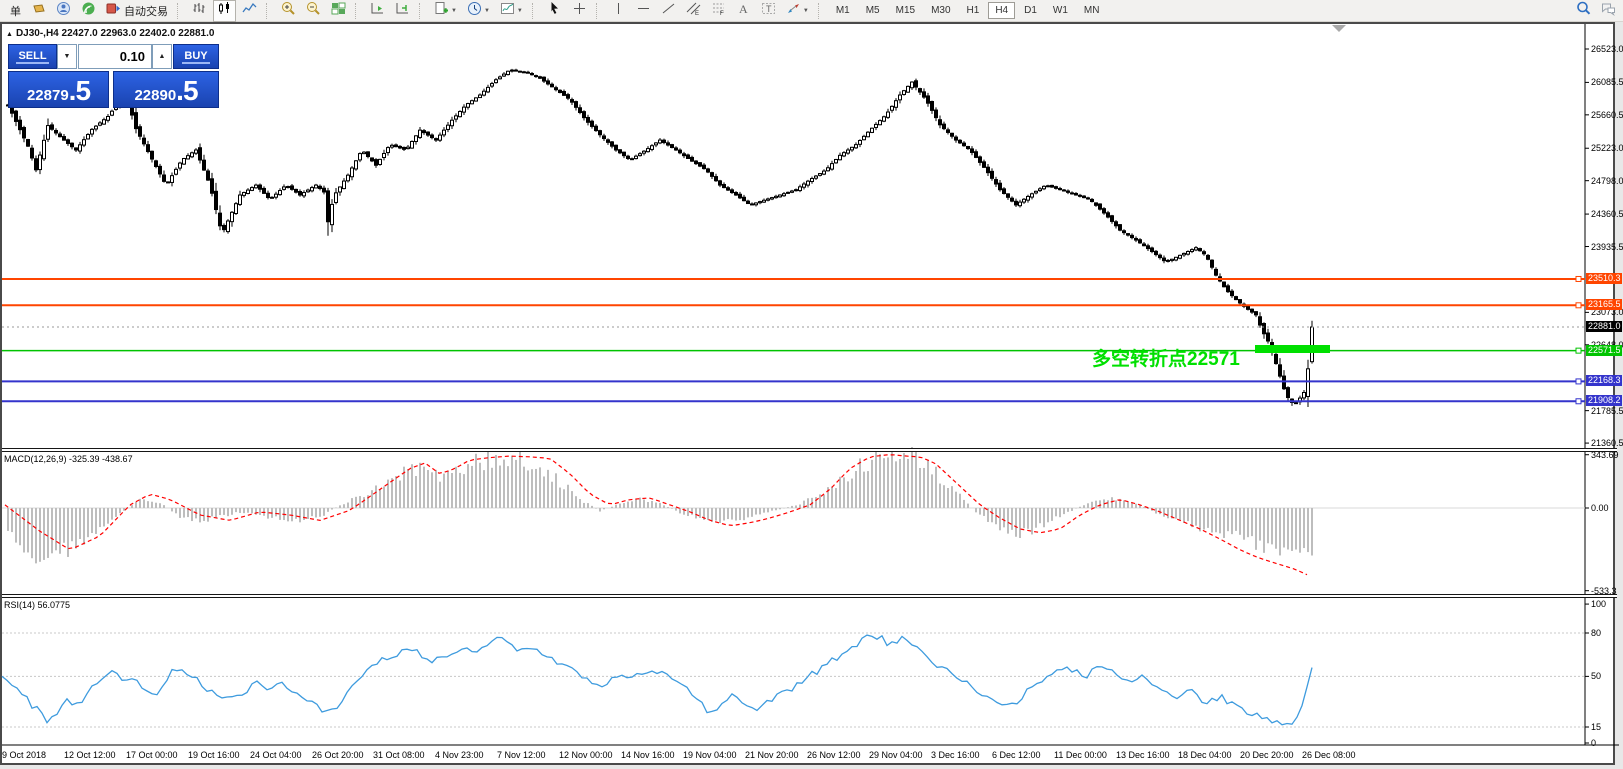 Image resolution: width=1623 pixels, height=769 pixels. What do you see at coordinates (1604, 278) in the screenshot?
I see `resistance-line-1-price-label: 23510.3` at bounding box center [1604, 278].